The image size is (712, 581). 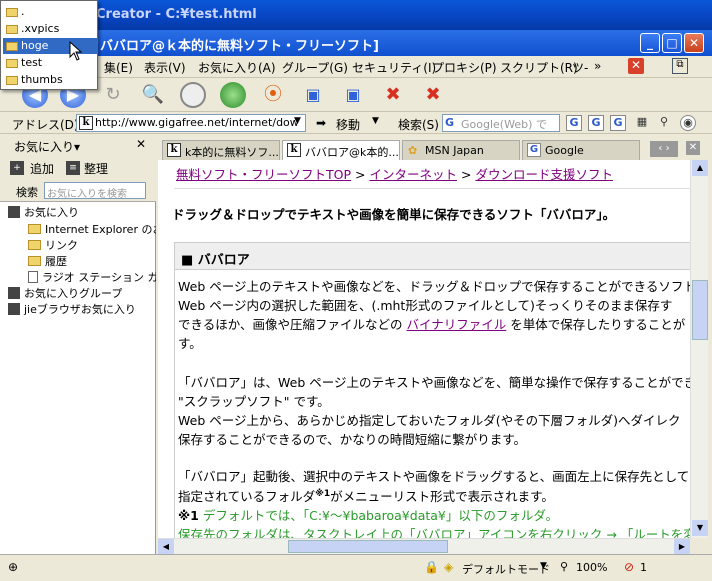 What do you see at coordinates (33, 277) in the screenshot?
I see `document-icon` at bounding box center [33, 277].